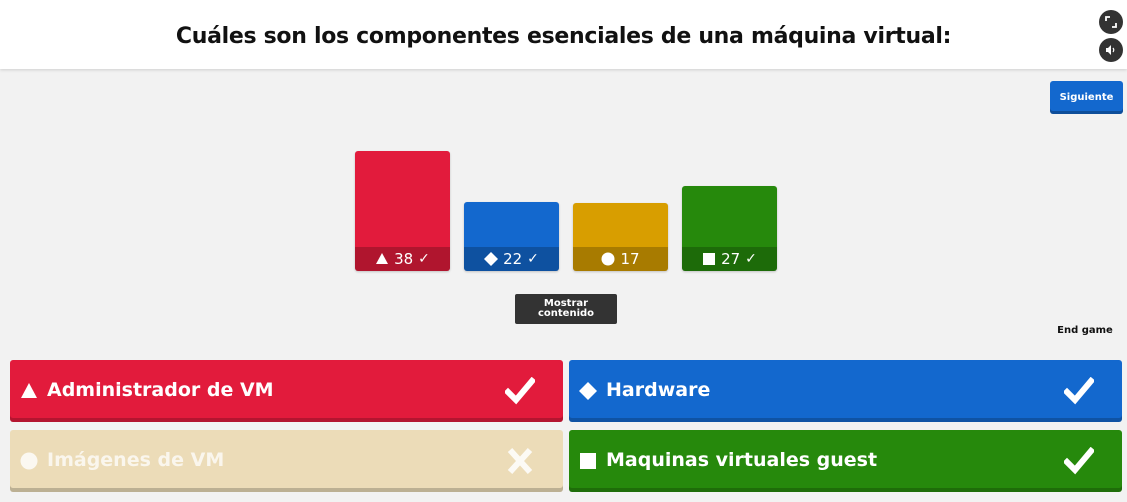  Describe the element at coordinates (1085, 330) in the screenshot. I see `end-game-link: End game` at that location.